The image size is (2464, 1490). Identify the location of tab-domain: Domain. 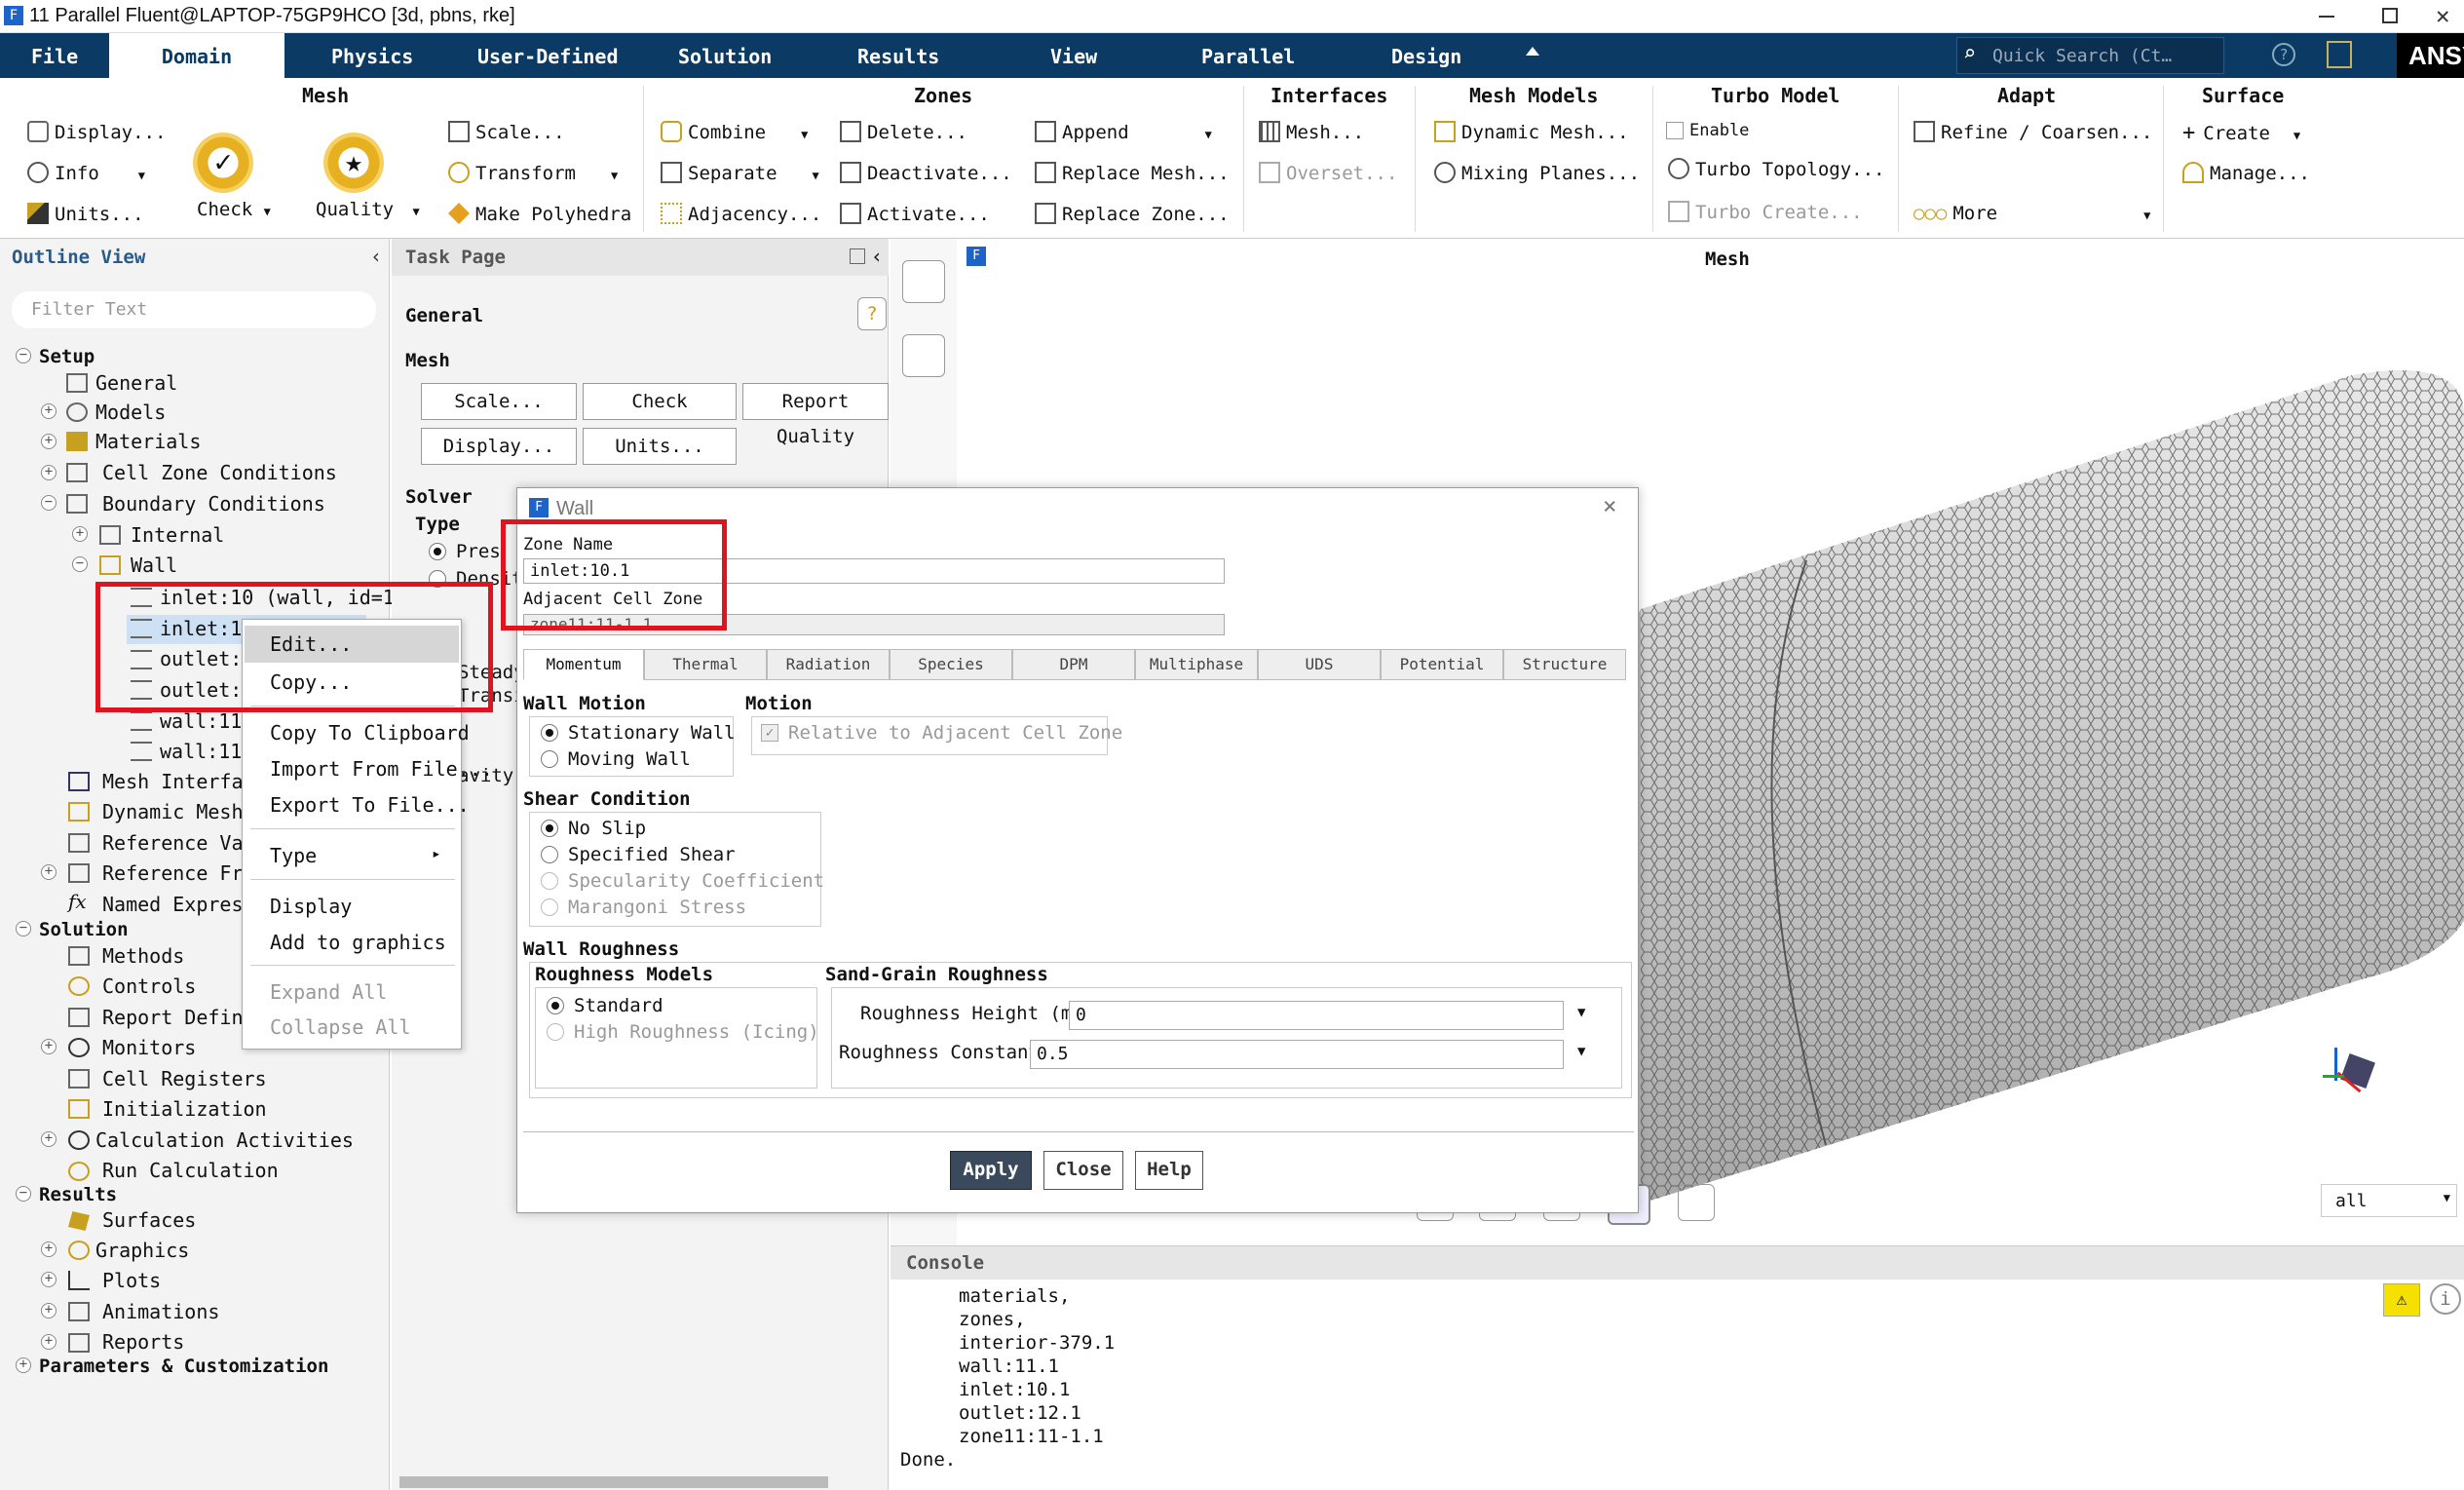
(196, 56).